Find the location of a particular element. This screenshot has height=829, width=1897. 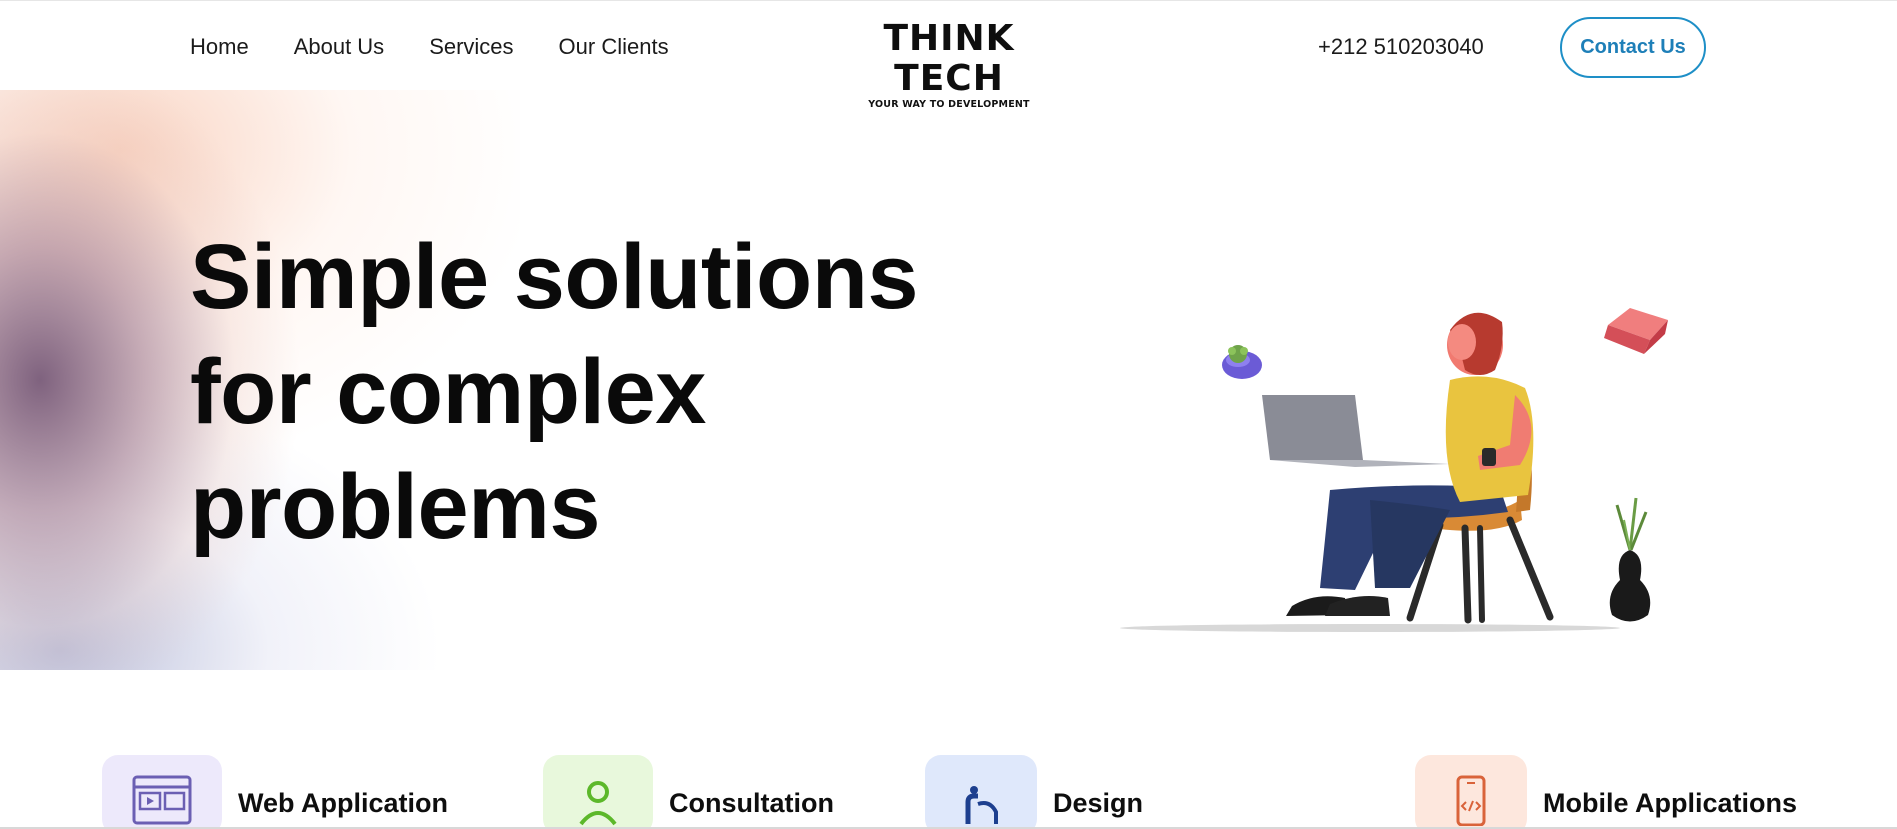

vase-illustration is located at coordinates (1630, 559).